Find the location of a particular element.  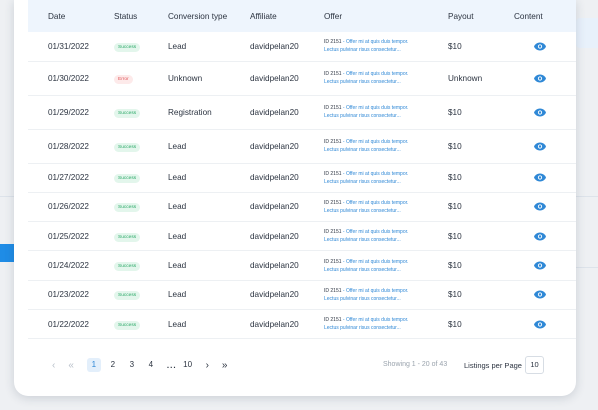

column-header-affiliate: Affiliate is located at coordinates (287, 16).